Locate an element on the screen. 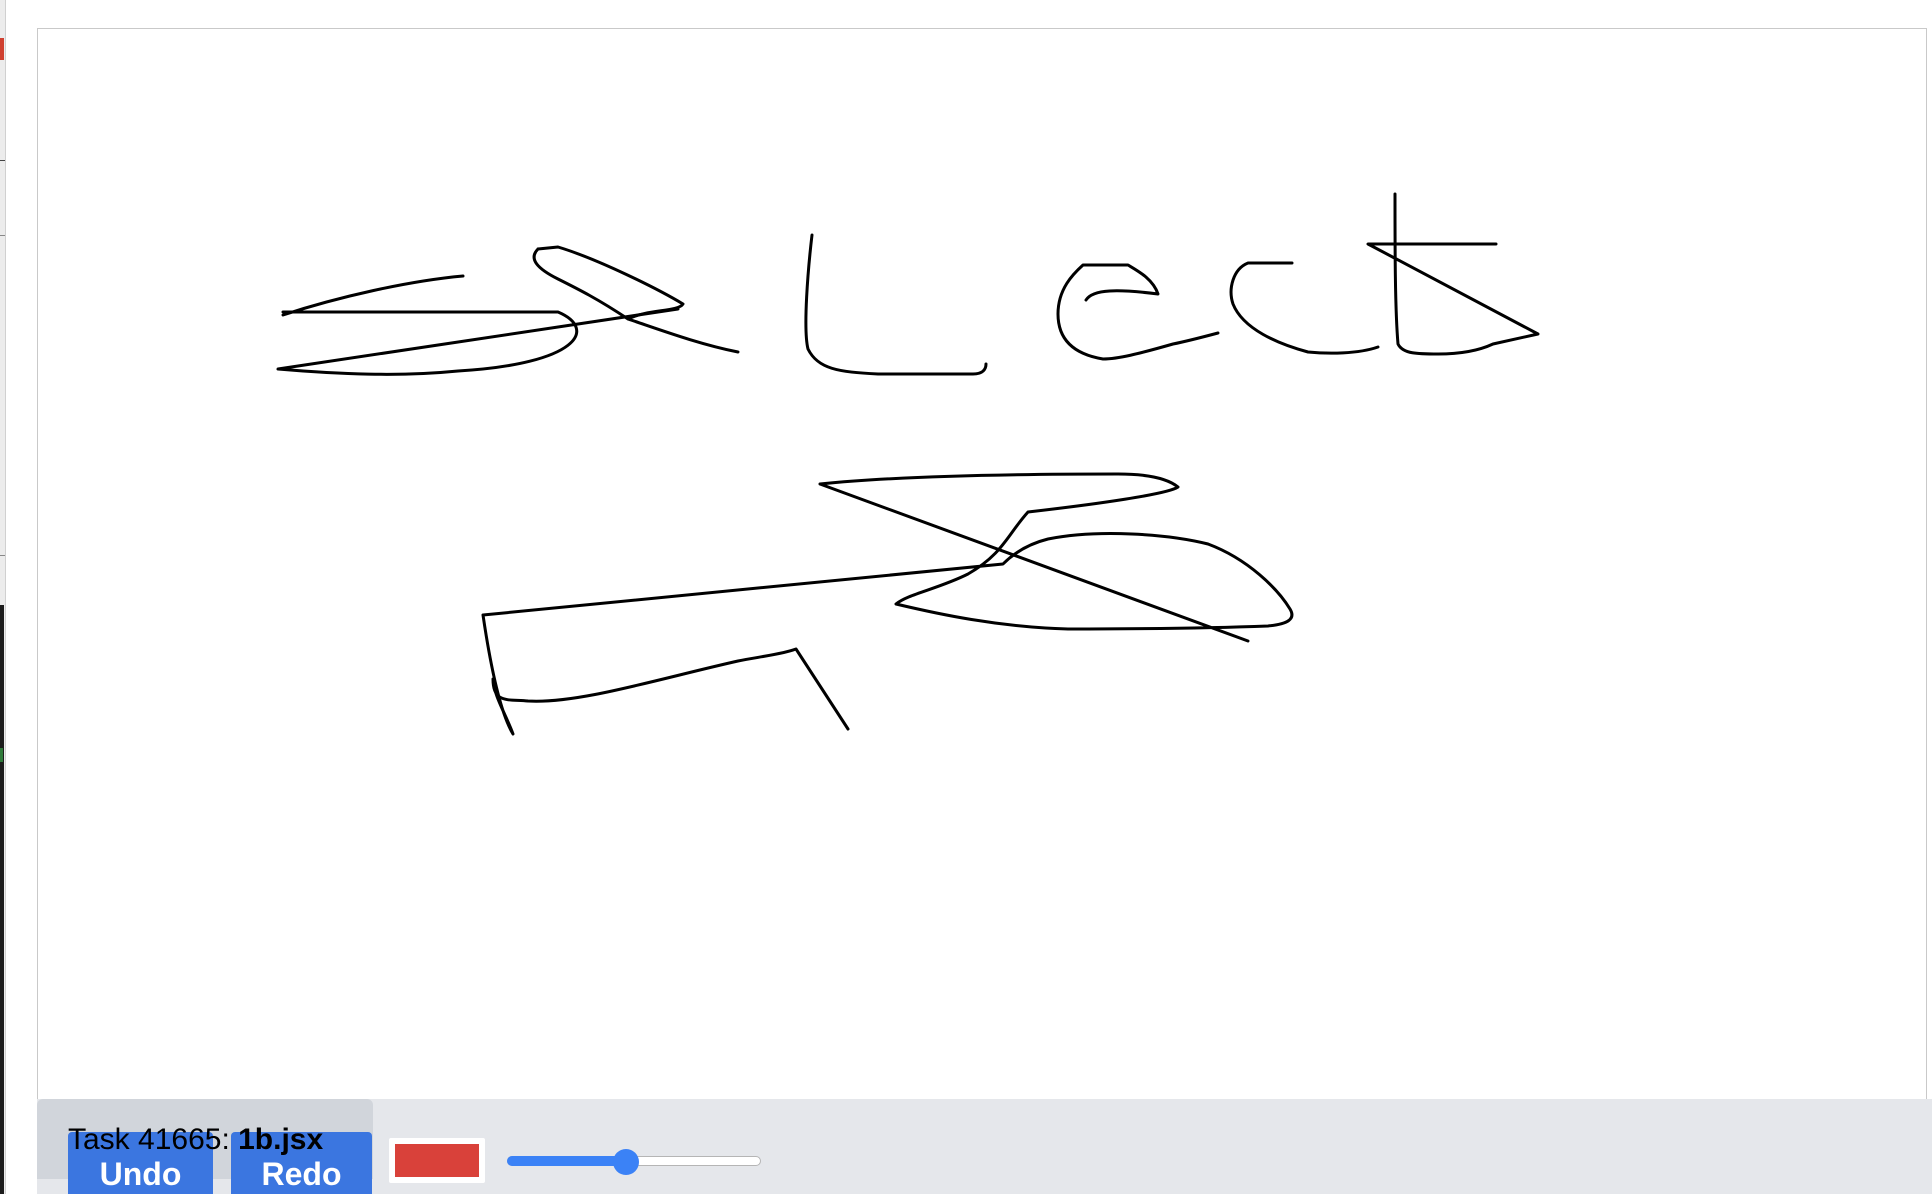 The height and width of the screenshot is (1194, 1932). background-window-edge is located at coordinates (3, 597).